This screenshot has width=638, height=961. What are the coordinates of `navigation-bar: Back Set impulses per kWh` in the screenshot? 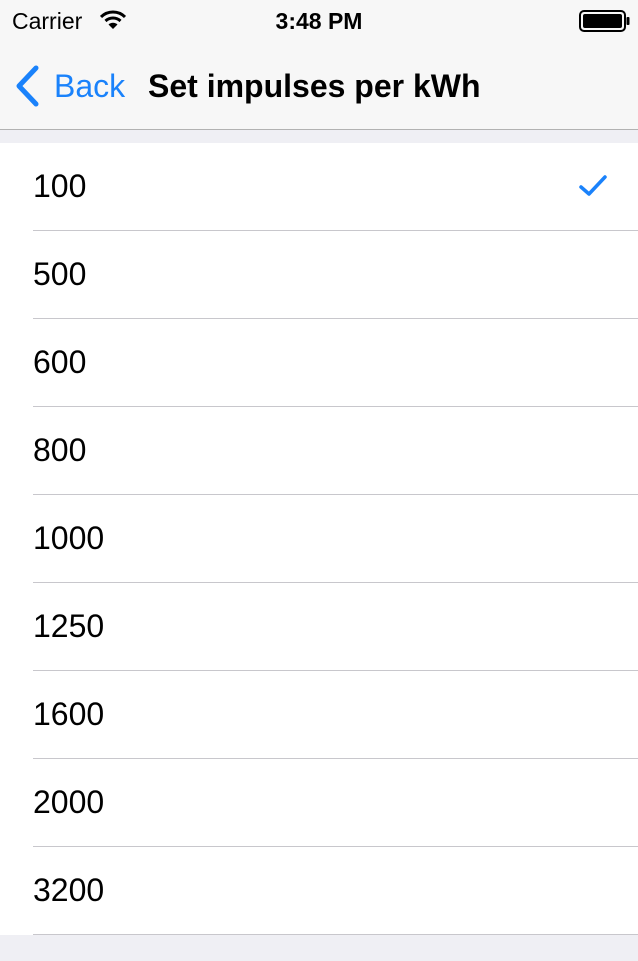 It's located at (319, 85).